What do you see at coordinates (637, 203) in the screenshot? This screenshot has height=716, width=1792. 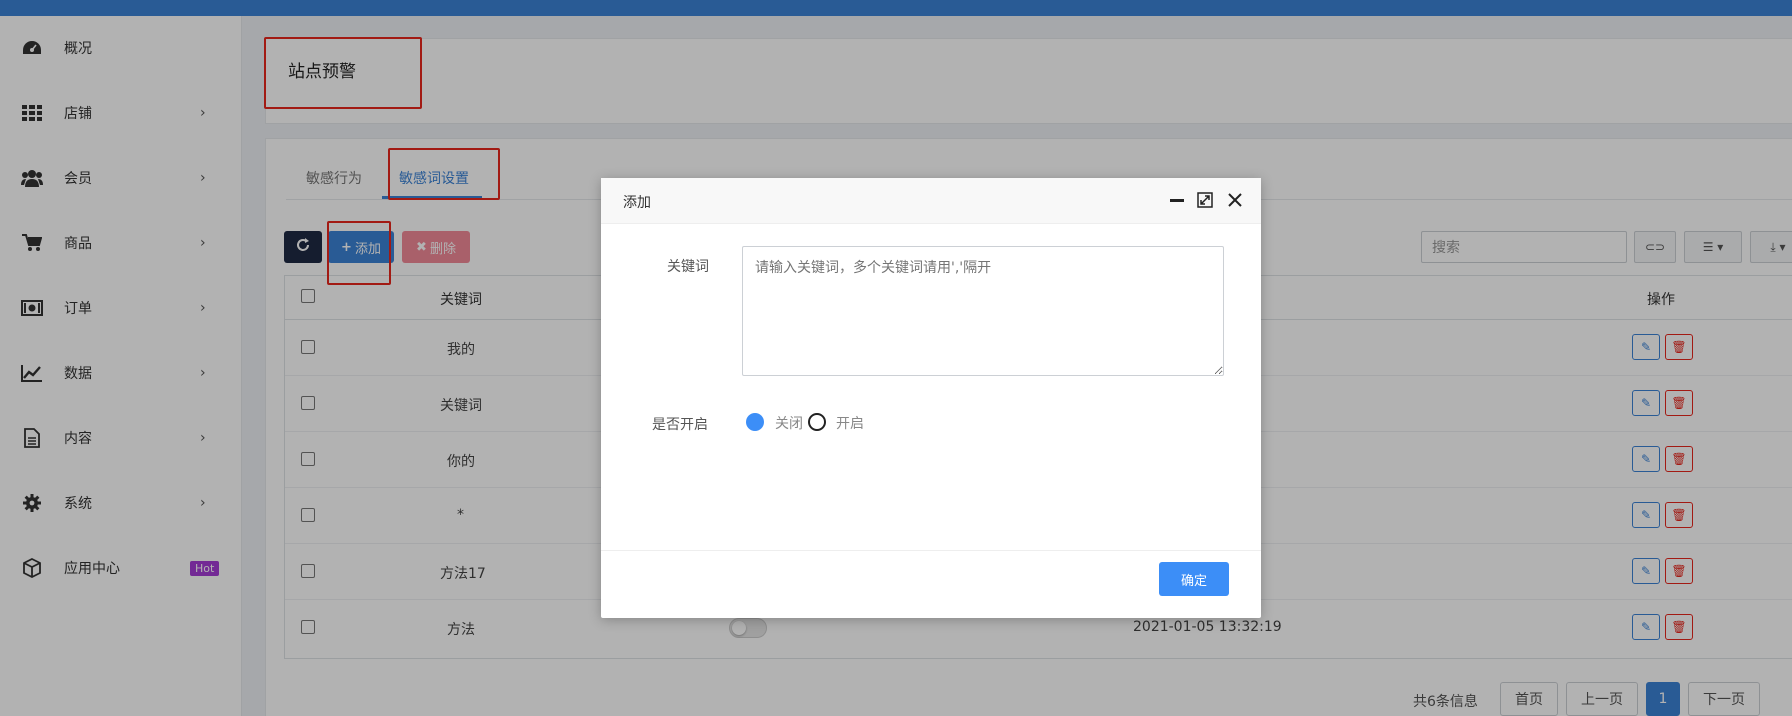 I see `dialog-title: 添加` at bounding box center [637, 203].